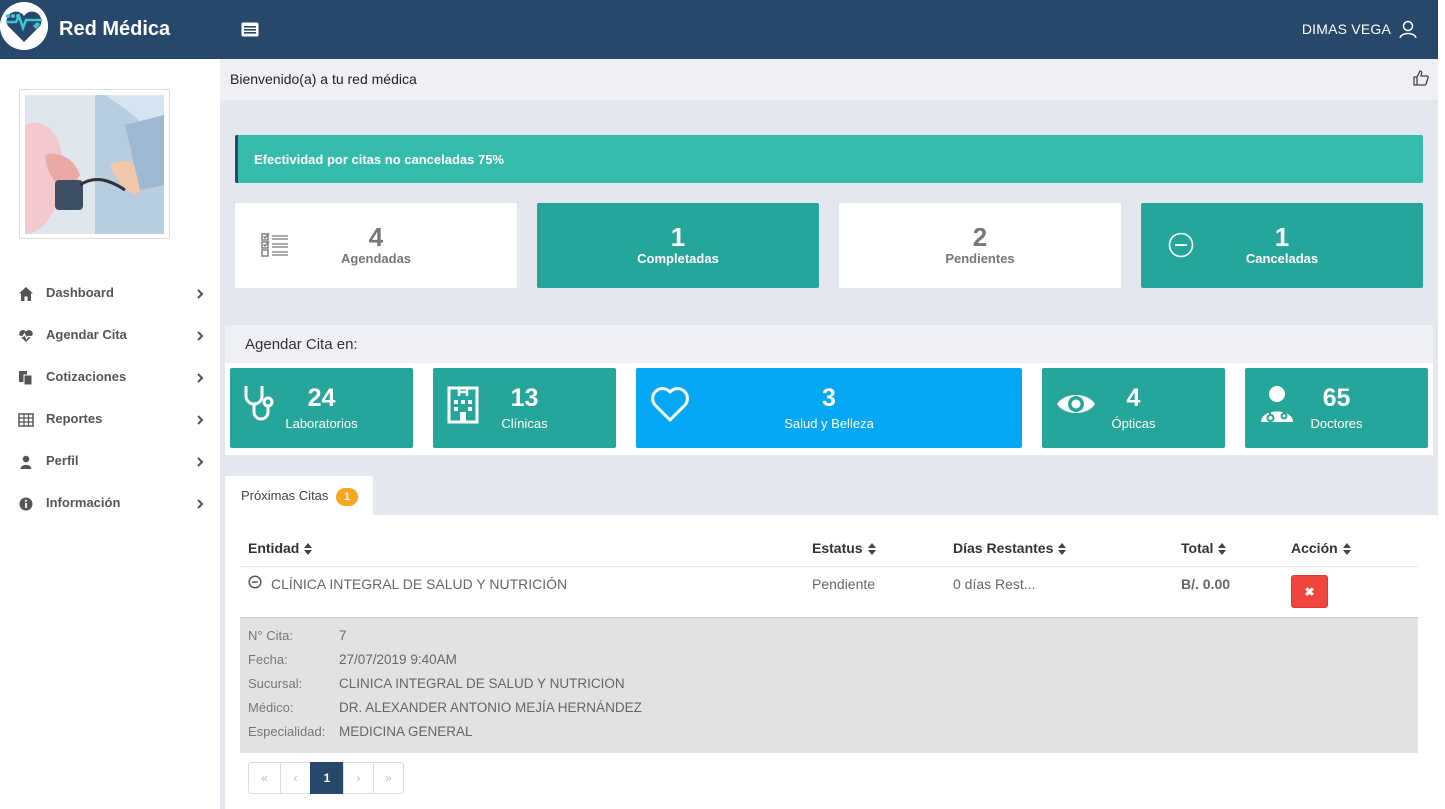  Describe the element at coordinates (376, 237) in the screenshot. I see `stat-value: 4` at that location.